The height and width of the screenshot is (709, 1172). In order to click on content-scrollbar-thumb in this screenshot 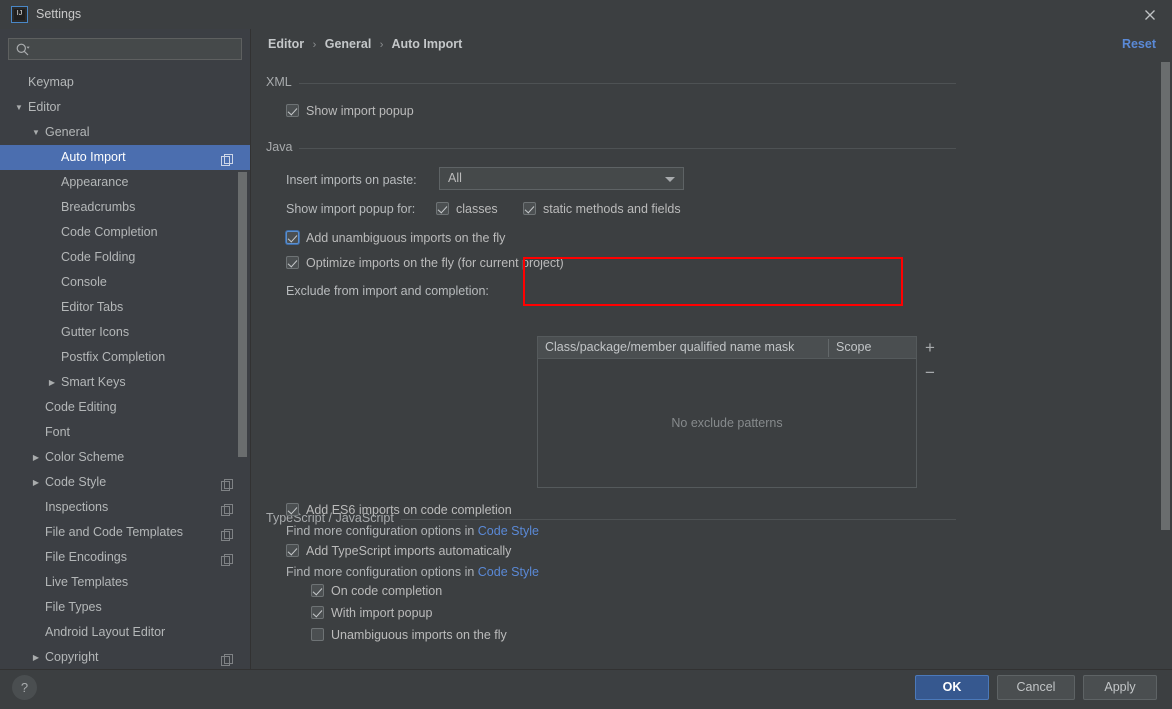, I will do `click(1165, 296)`.